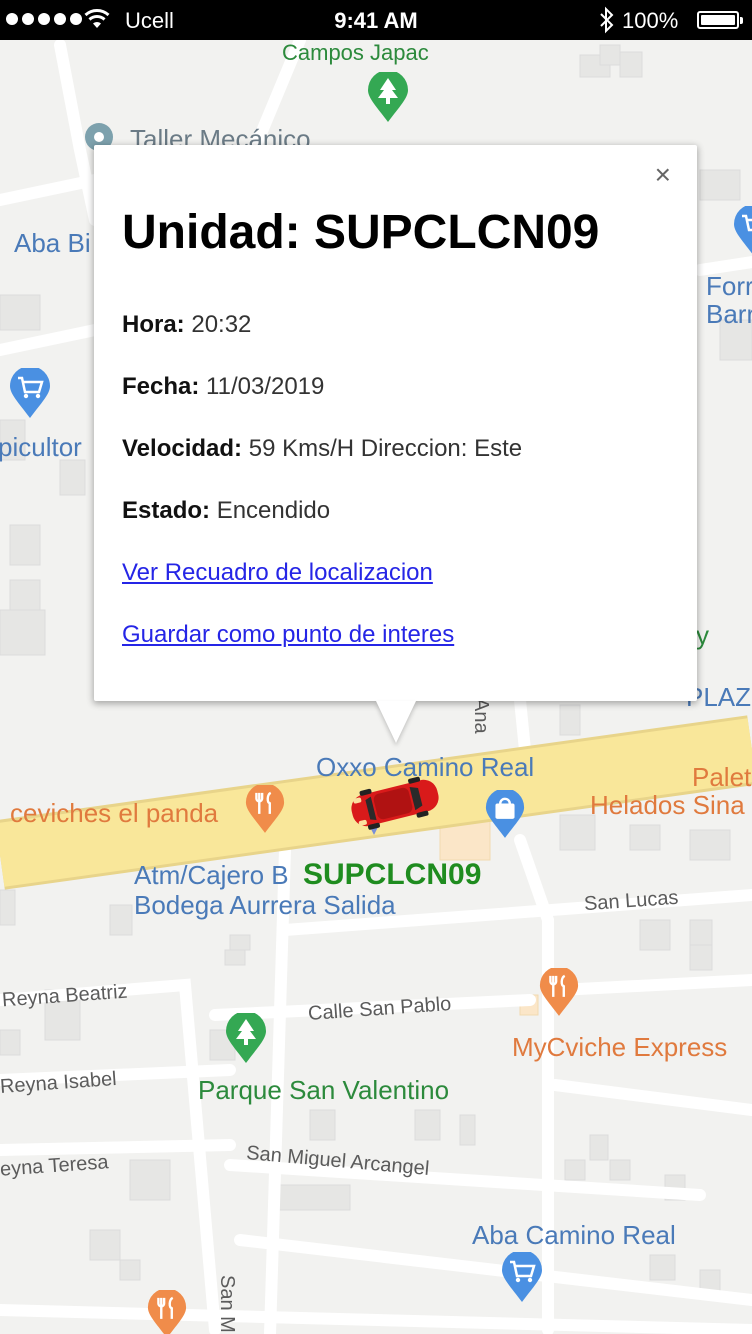 This screenshot has width=752, height=1334. What do you see at coordinates (574, 1235) in the screenshot?
I see `place-label: Aba Camino Real` at bounding box center [574, 1235].